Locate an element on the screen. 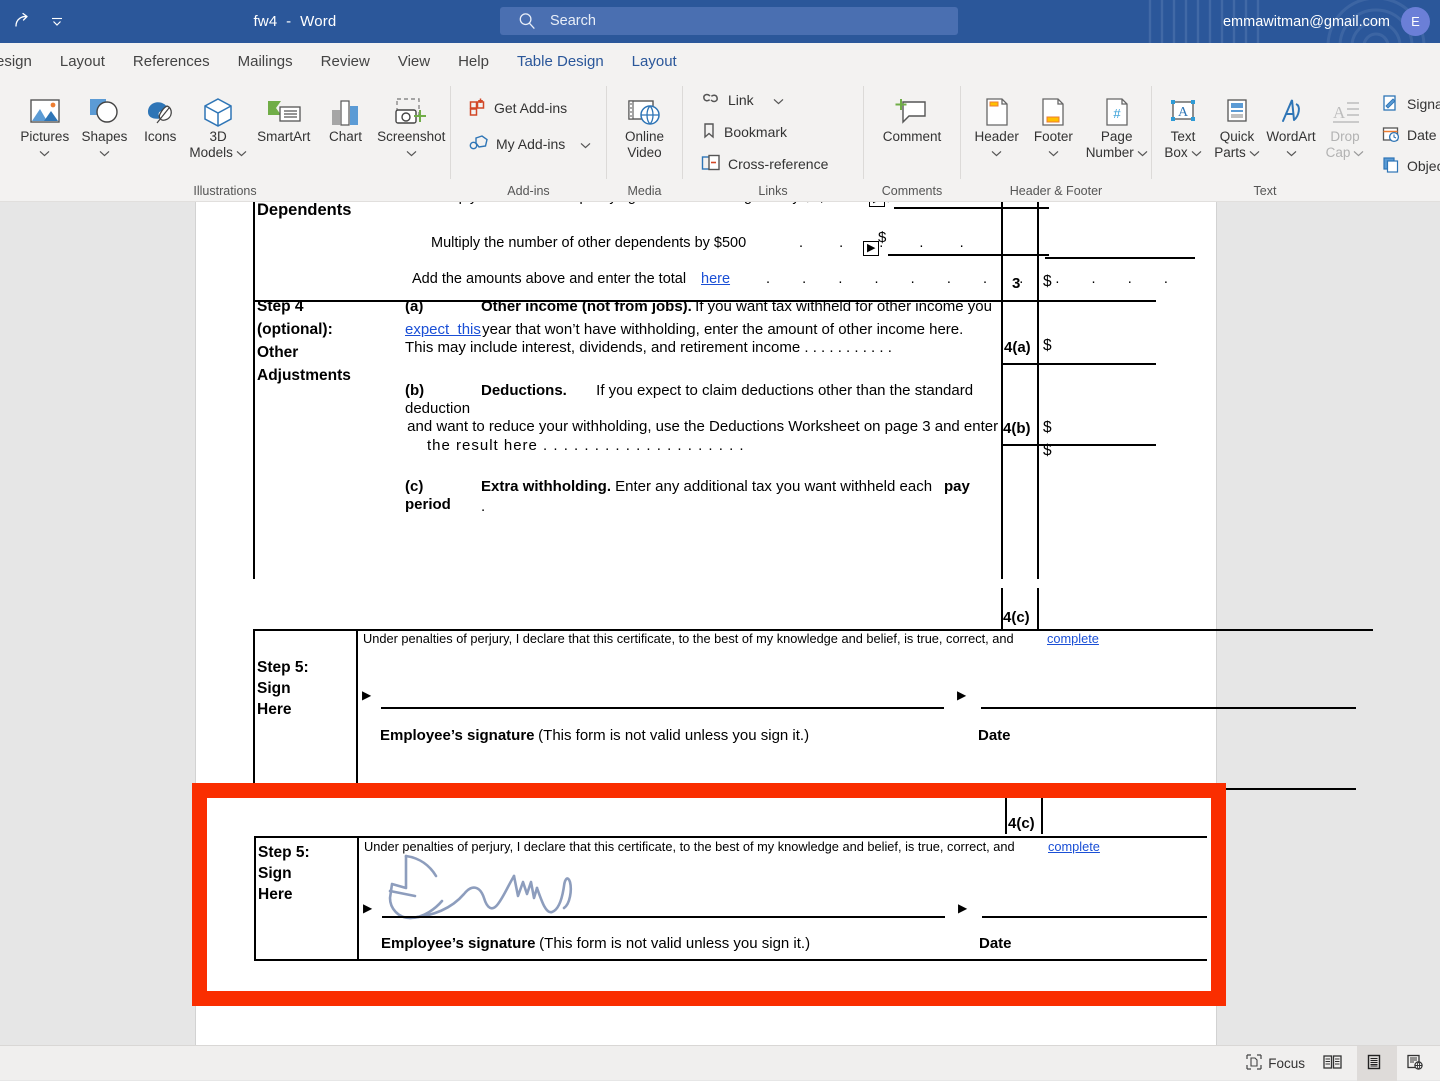 This screenshot has height=1081, width=1440. tab-design: esign is located at coordinates (23, 61).